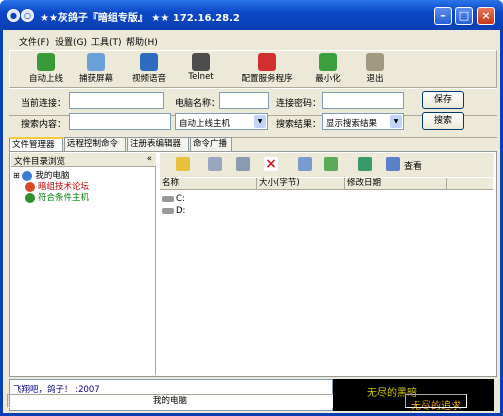 The width and height of the screenshot is (503, 416). I want to click on menu-file: 文件(F), so click(34, 41).